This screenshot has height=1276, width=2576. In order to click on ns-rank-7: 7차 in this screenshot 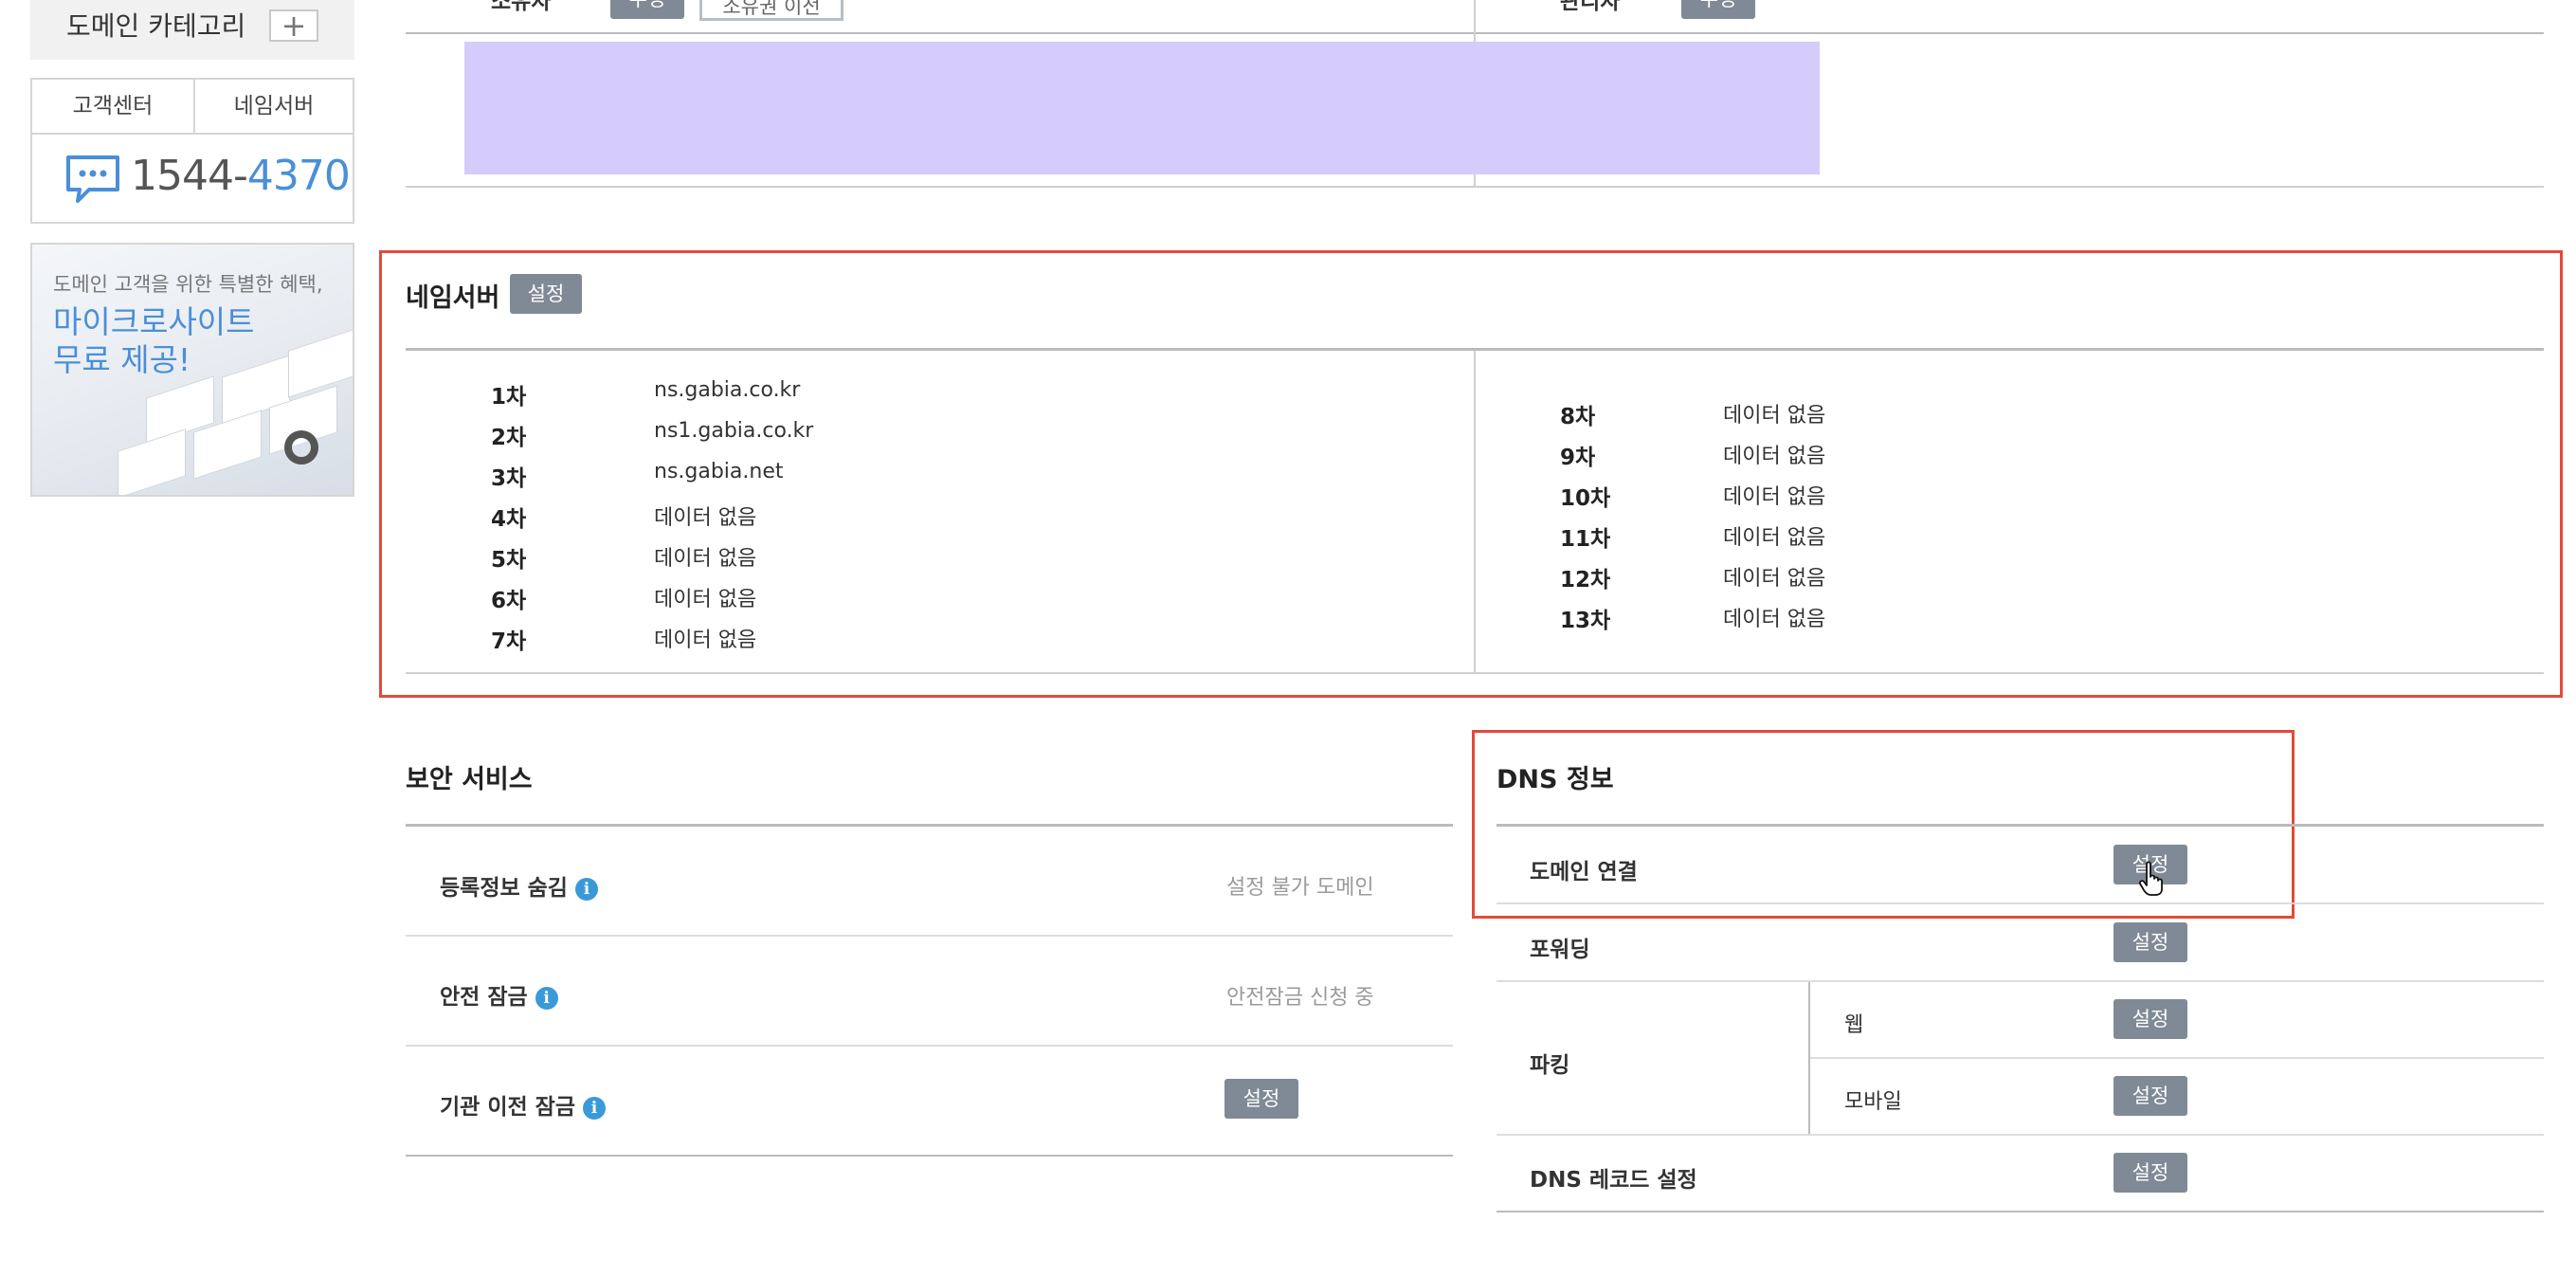, I will do `click(509, 641)`.